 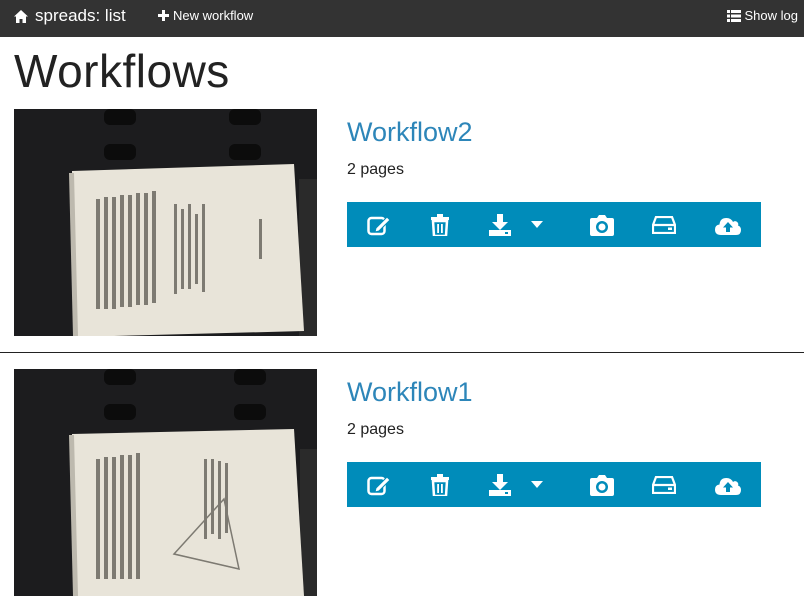 I want to click on page-title: Workflows, so click(x=122, y=71).